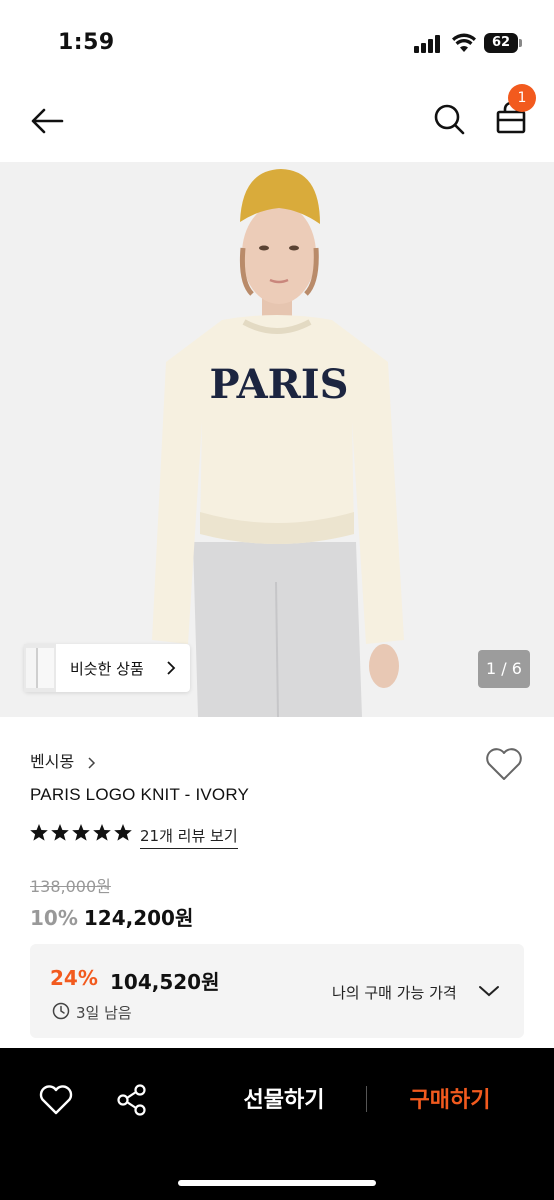 Image resolution: width=554 pixels, height=1200 pixels. What do you see at coordinates (140, 794) in the screenshot?
I see `product-title: PARIS LOGO KNIT - IVORY` at bounding box center [140, 794].